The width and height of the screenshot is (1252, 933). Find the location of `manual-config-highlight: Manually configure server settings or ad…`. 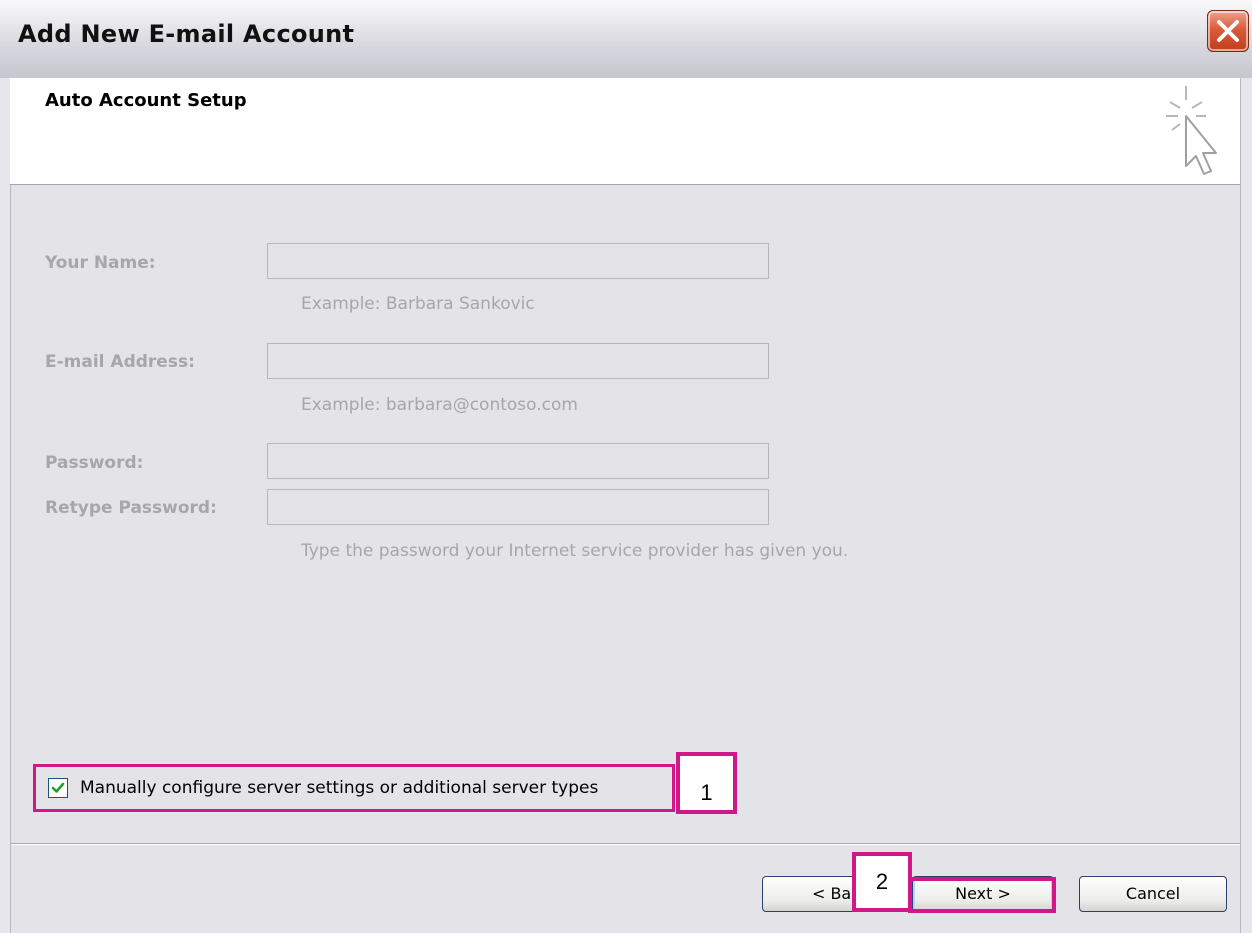

manual-config-highlight: Manually configure server settings or ad… is located at coordinates (354, 788).